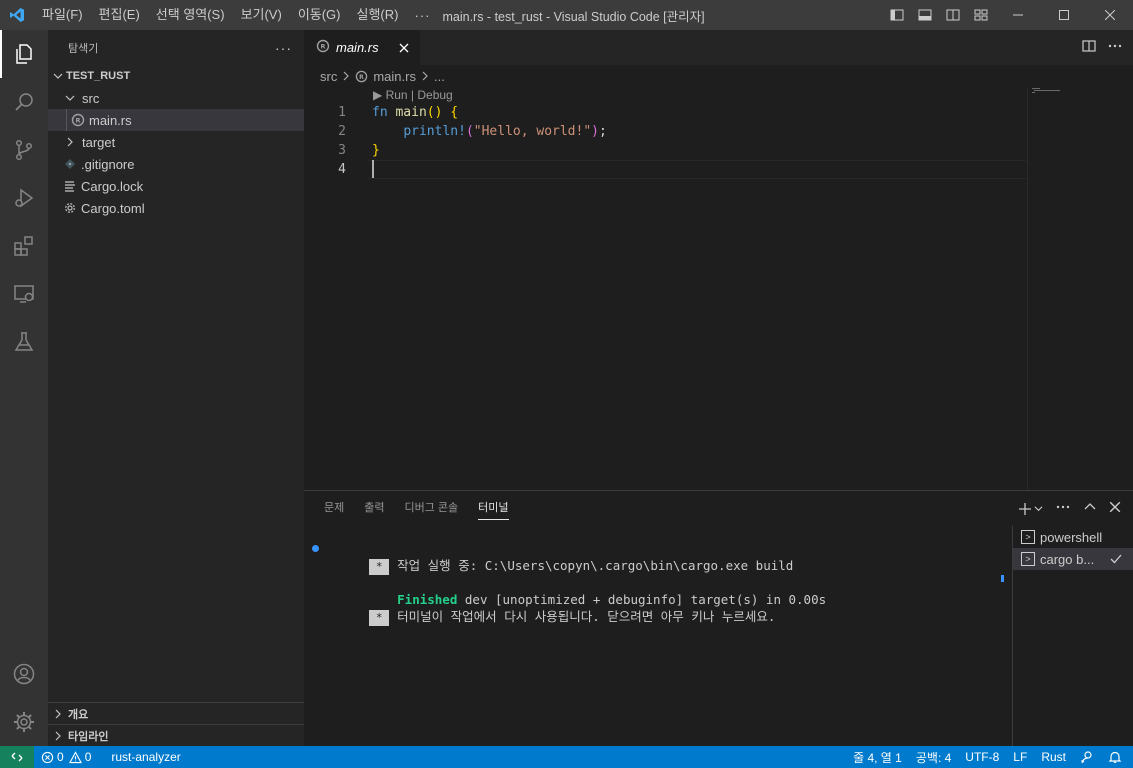 The image size is (1133, 768). I want to click on terminal-item-powershell: > powershell, so click(1073, 537).